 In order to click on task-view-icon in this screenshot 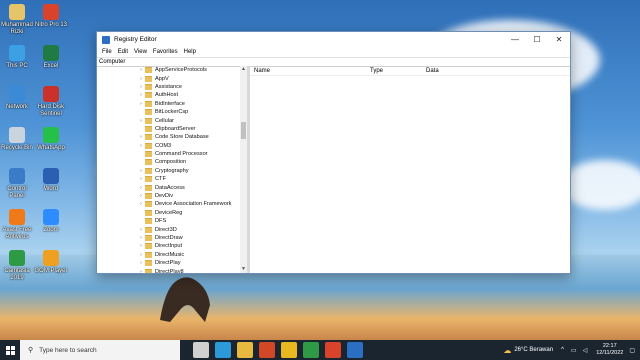, I will do `click(201, 350)`.